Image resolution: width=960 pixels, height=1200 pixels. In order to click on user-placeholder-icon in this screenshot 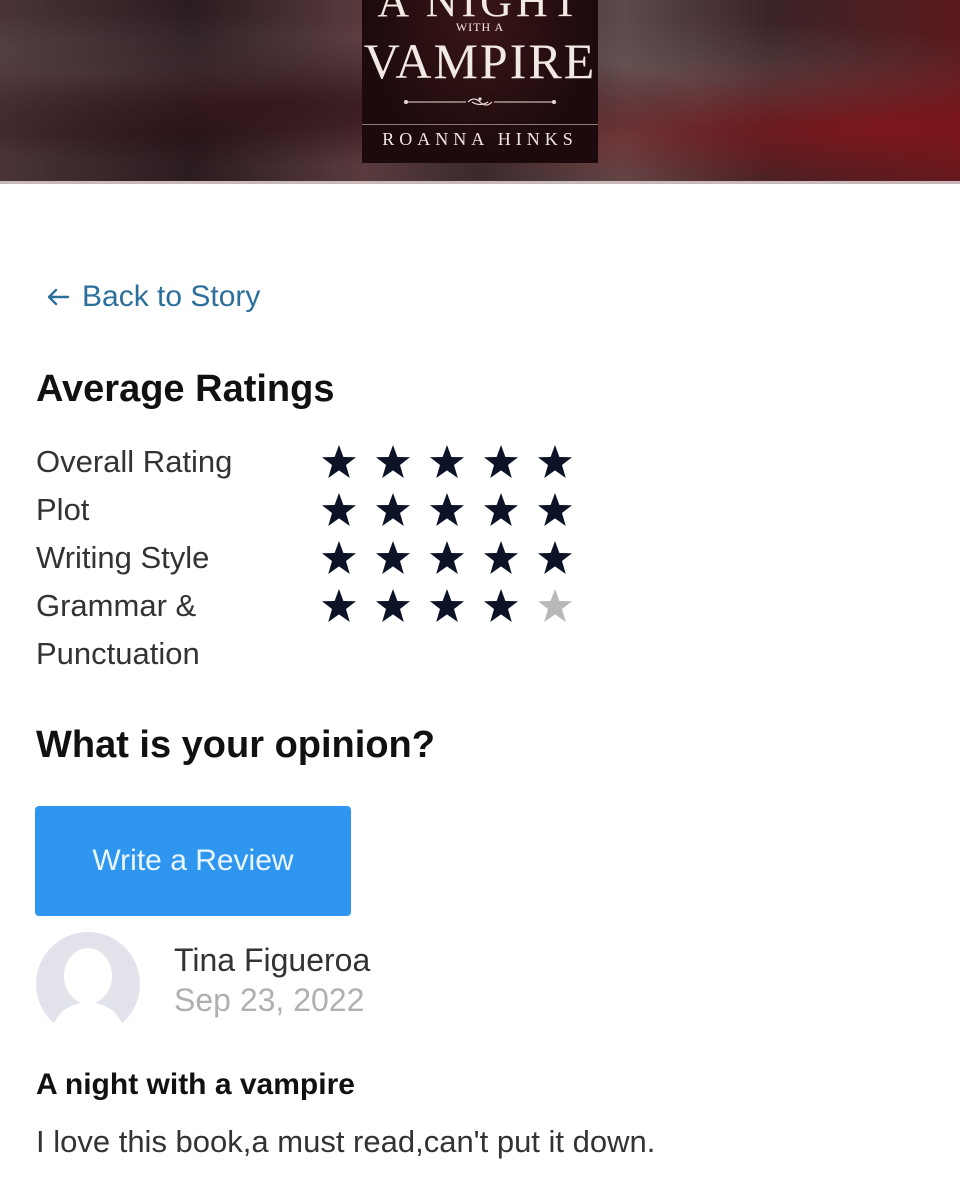, I will do `click(88, 992)`.